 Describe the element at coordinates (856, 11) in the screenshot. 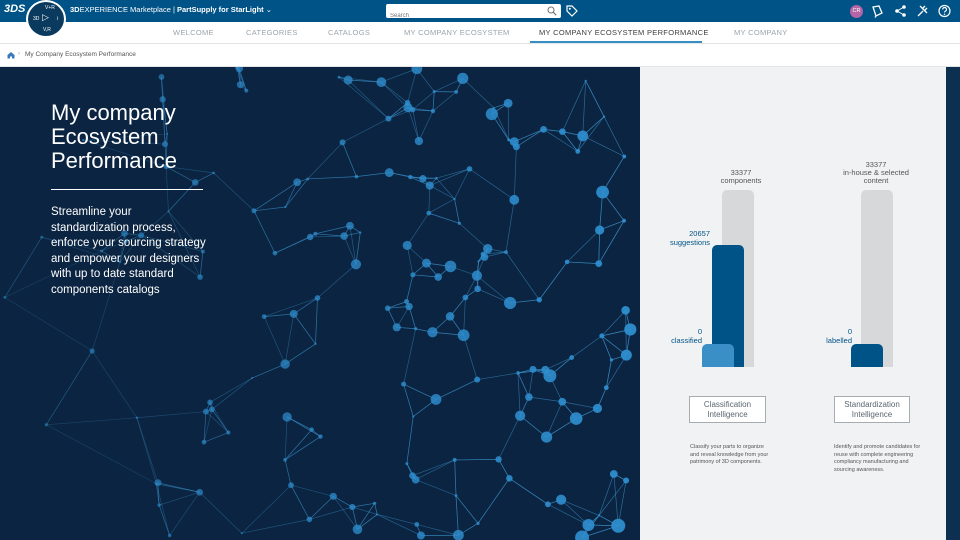

I see `avatar: CR` at that location.